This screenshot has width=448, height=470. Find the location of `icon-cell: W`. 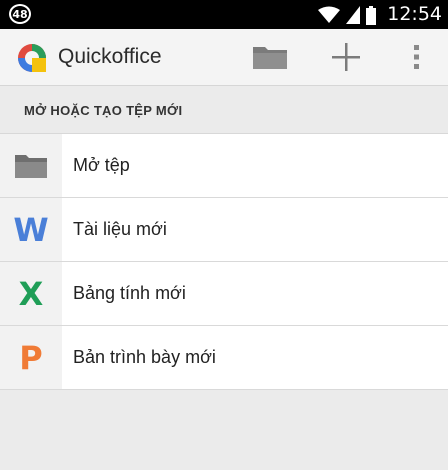

icon-cell: W is located at coordinates (31, 229).